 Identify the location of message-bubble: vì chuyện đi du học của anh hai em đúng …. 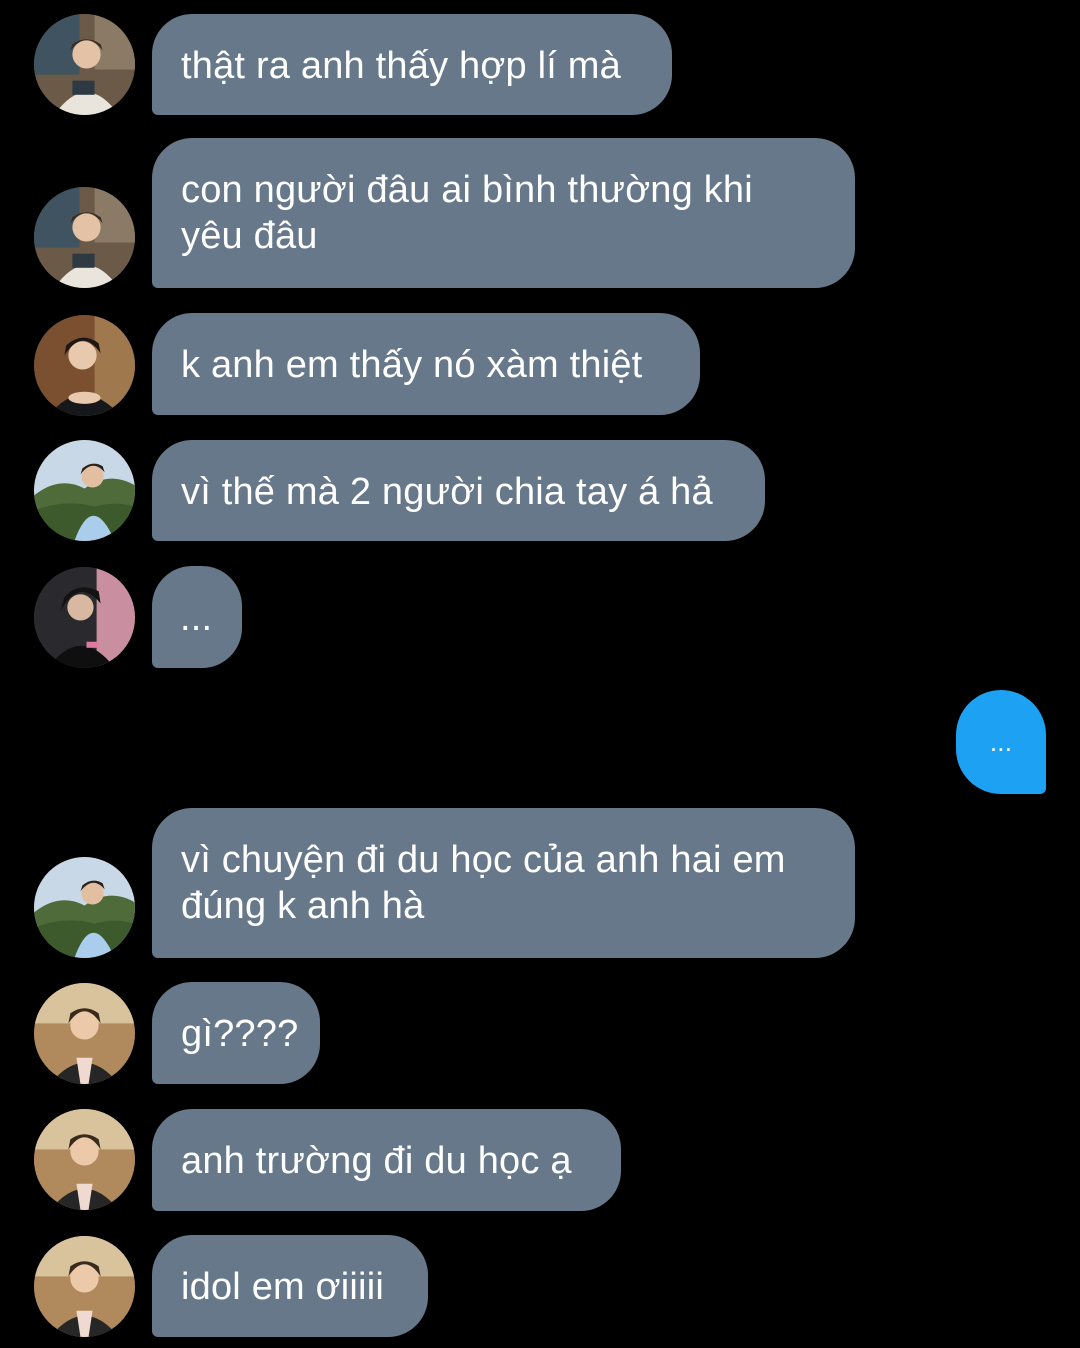
(503, 883).